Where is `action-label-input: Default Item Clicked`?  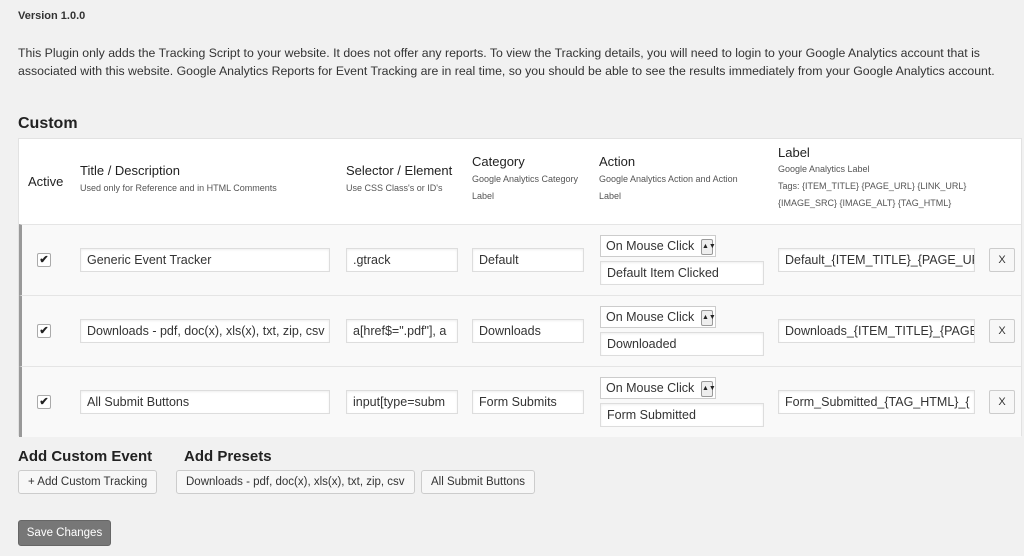 action-label-input: Default Item Clicked is located at coordinates (682, 273).